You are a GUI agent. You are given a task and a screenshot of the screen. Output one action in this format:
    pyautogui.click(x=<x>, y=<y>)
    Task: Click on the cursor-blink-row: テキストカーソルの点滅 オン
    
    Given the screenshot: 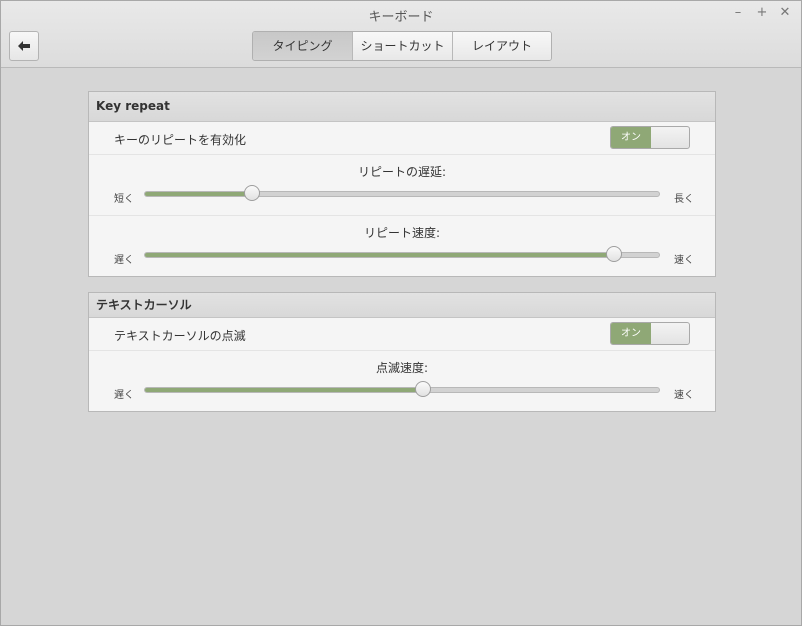 What is the action you would take?
    pyautogui.click(x=402, y=334)
    